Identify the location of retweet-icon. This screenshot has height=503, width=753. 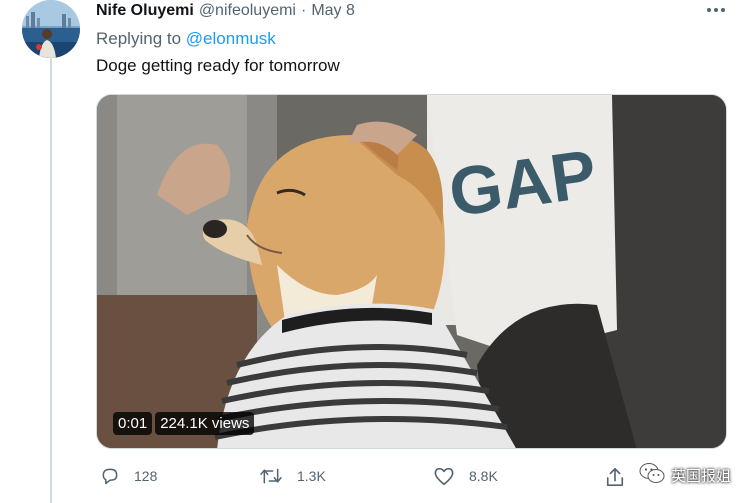
(271, 476).